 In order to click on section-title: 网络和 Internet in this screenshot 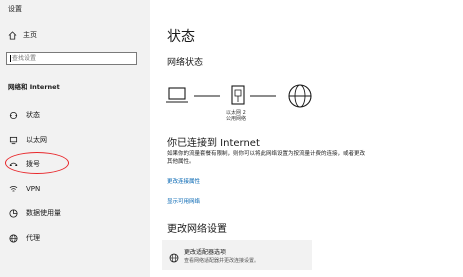, I will do `click(34, 87)`.